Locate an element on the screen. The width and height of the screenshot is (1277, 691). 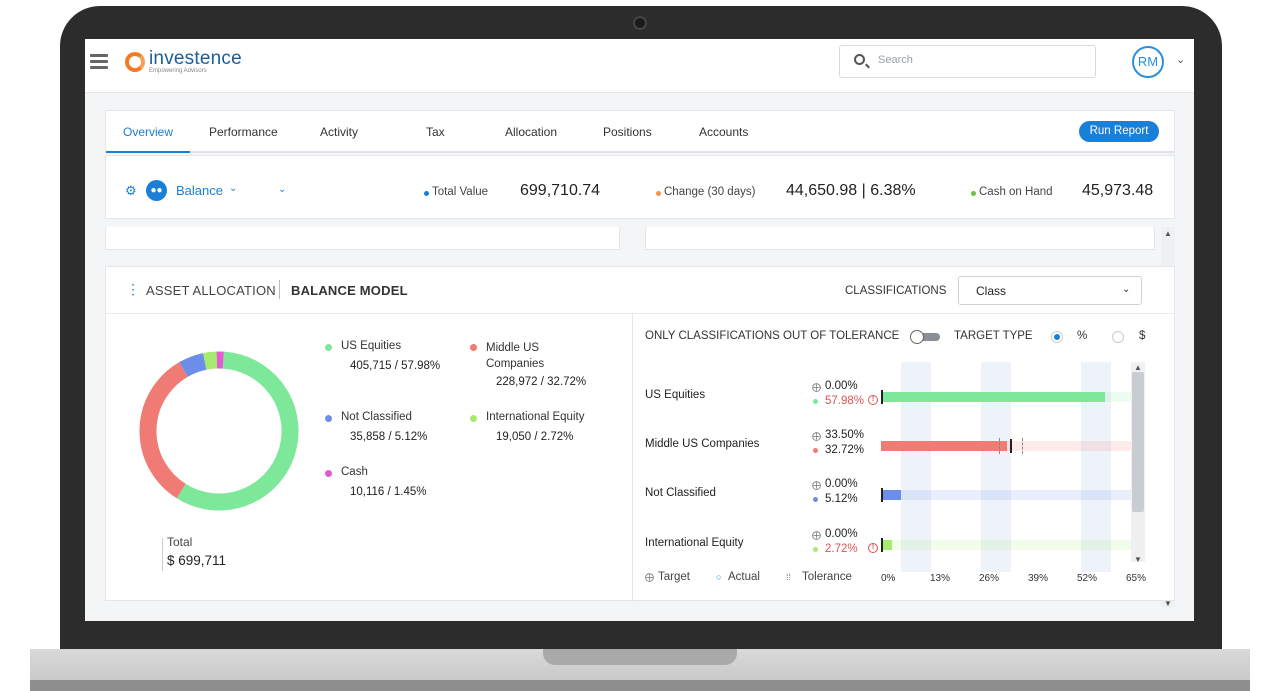
tolerance-row-label: International Equity is located at coordinates (694, 543).